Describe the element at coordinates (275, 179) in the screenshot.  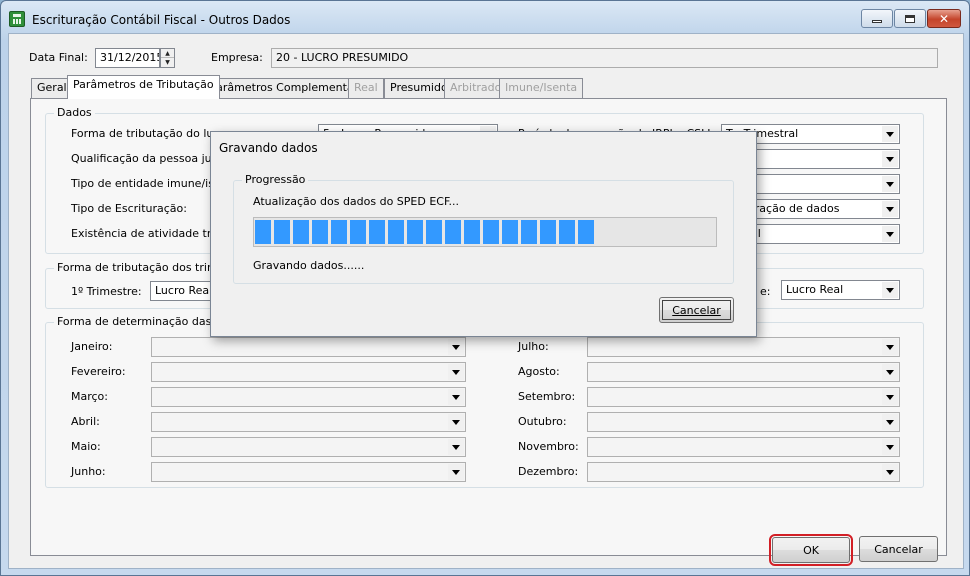
I see `progress-group-title: Progressão` at that location.